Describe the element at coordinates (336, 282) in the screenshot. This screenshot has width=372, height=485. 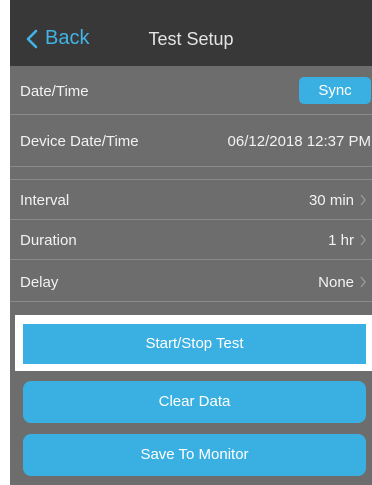
I see `delay-value: None` at that location.